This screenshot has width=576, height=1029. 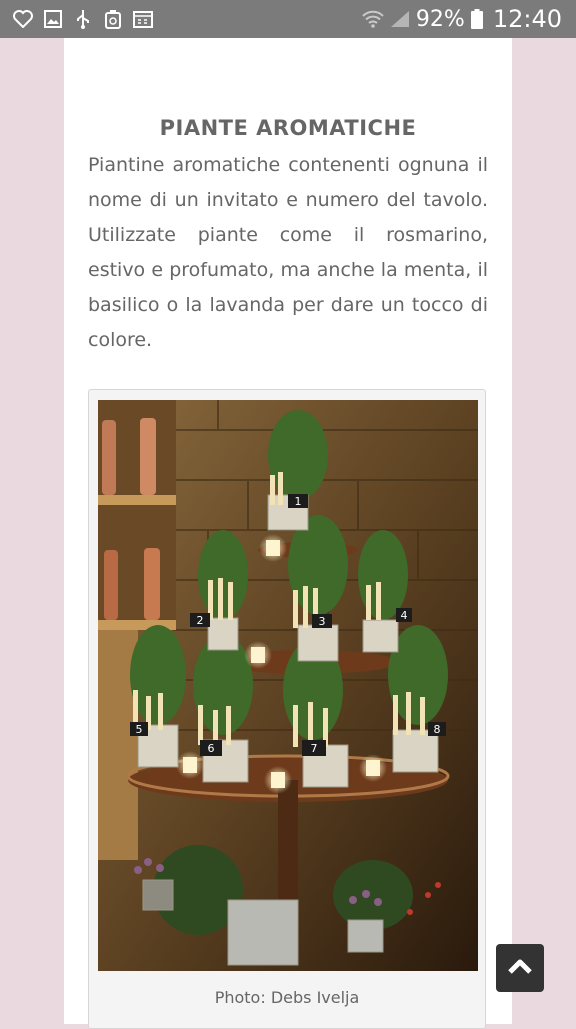 I want to click on recycle-icon, so click(x=113, y=19).